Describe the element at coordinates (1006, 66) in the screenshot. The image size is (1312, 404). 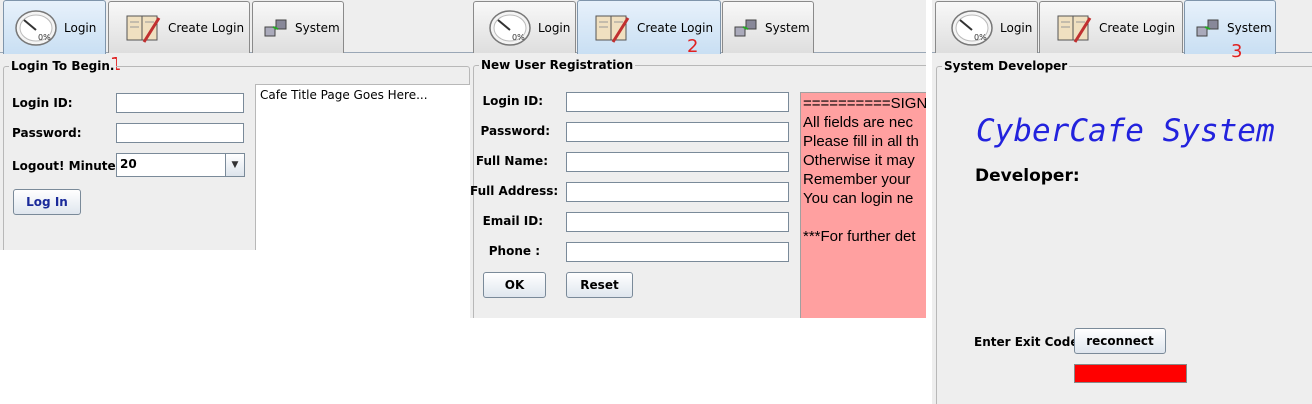
I see `group-title: System Developer` at that location.